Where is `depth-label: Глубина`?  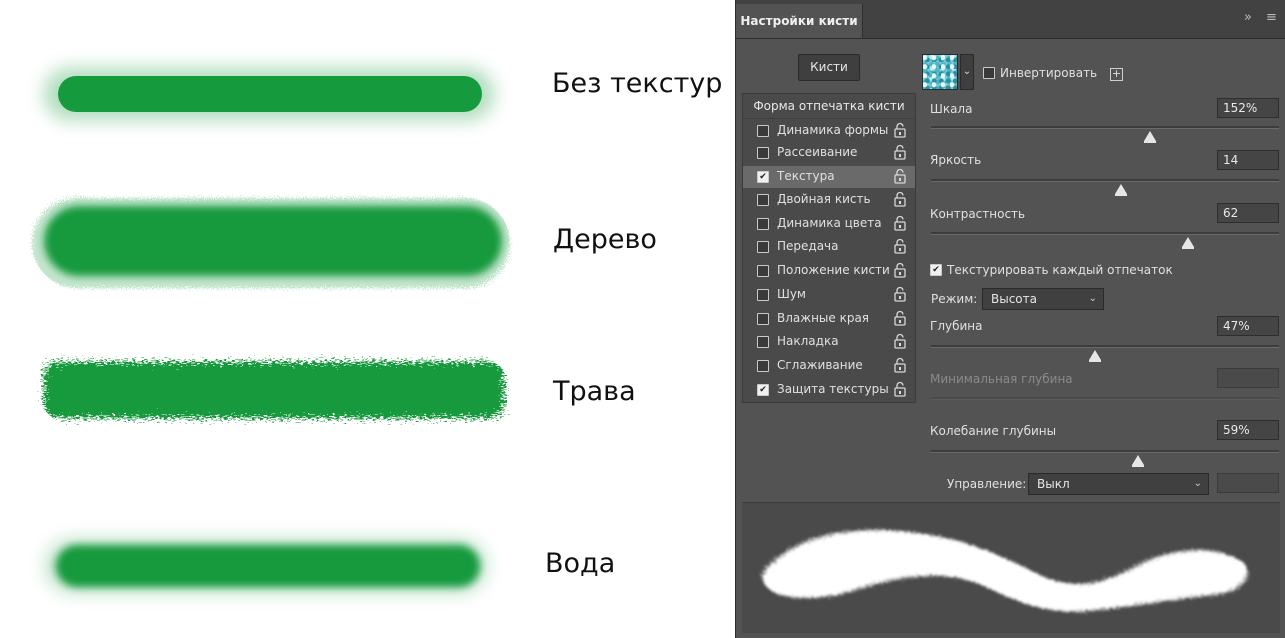
depth-label: Глубина is located at coordinates (956, 326).